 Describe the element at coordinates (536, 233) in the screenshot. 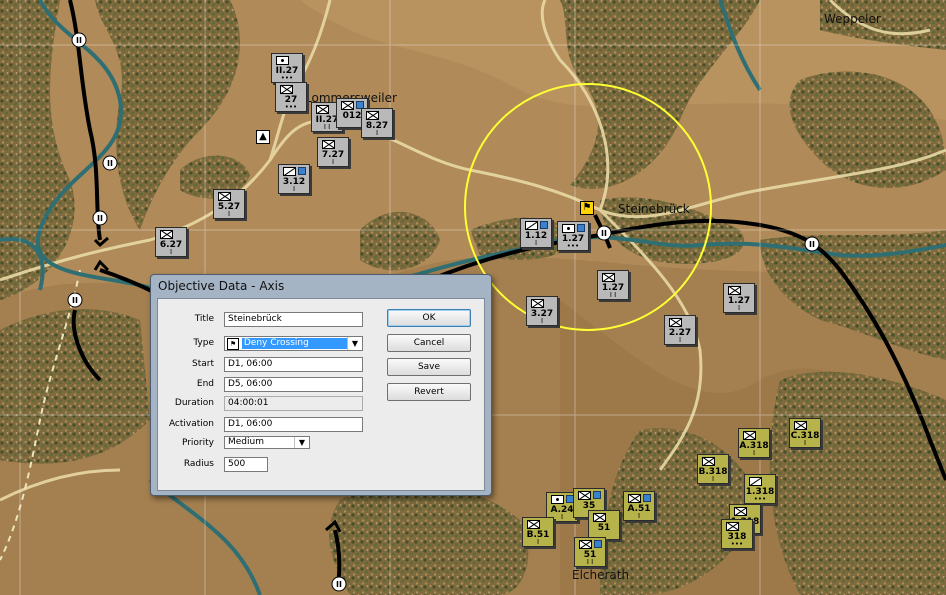

I see `unit-counter: 1.12 I` at that location.